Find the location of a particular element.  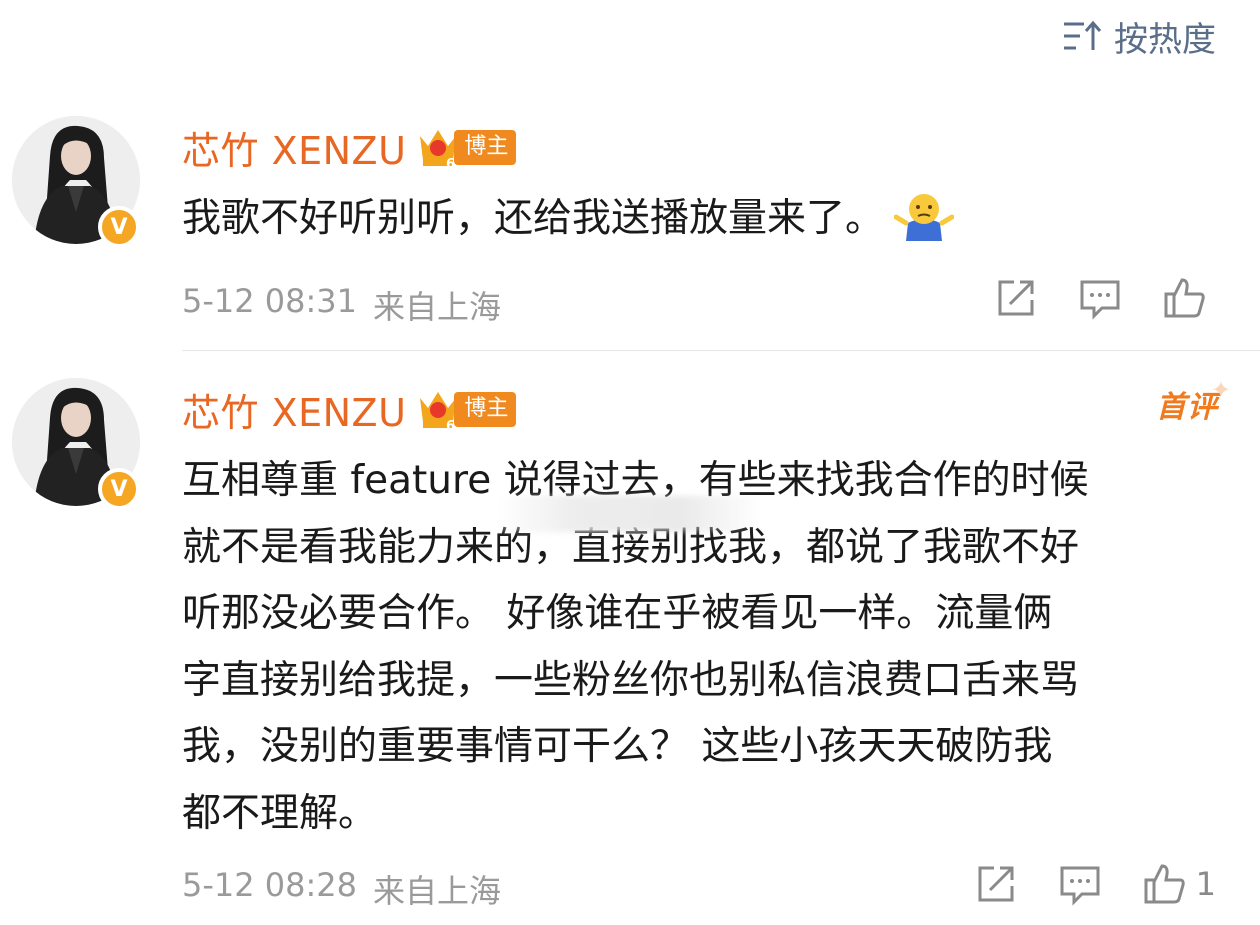

comment-actions: 1 is located at coordinates (1095, 884).